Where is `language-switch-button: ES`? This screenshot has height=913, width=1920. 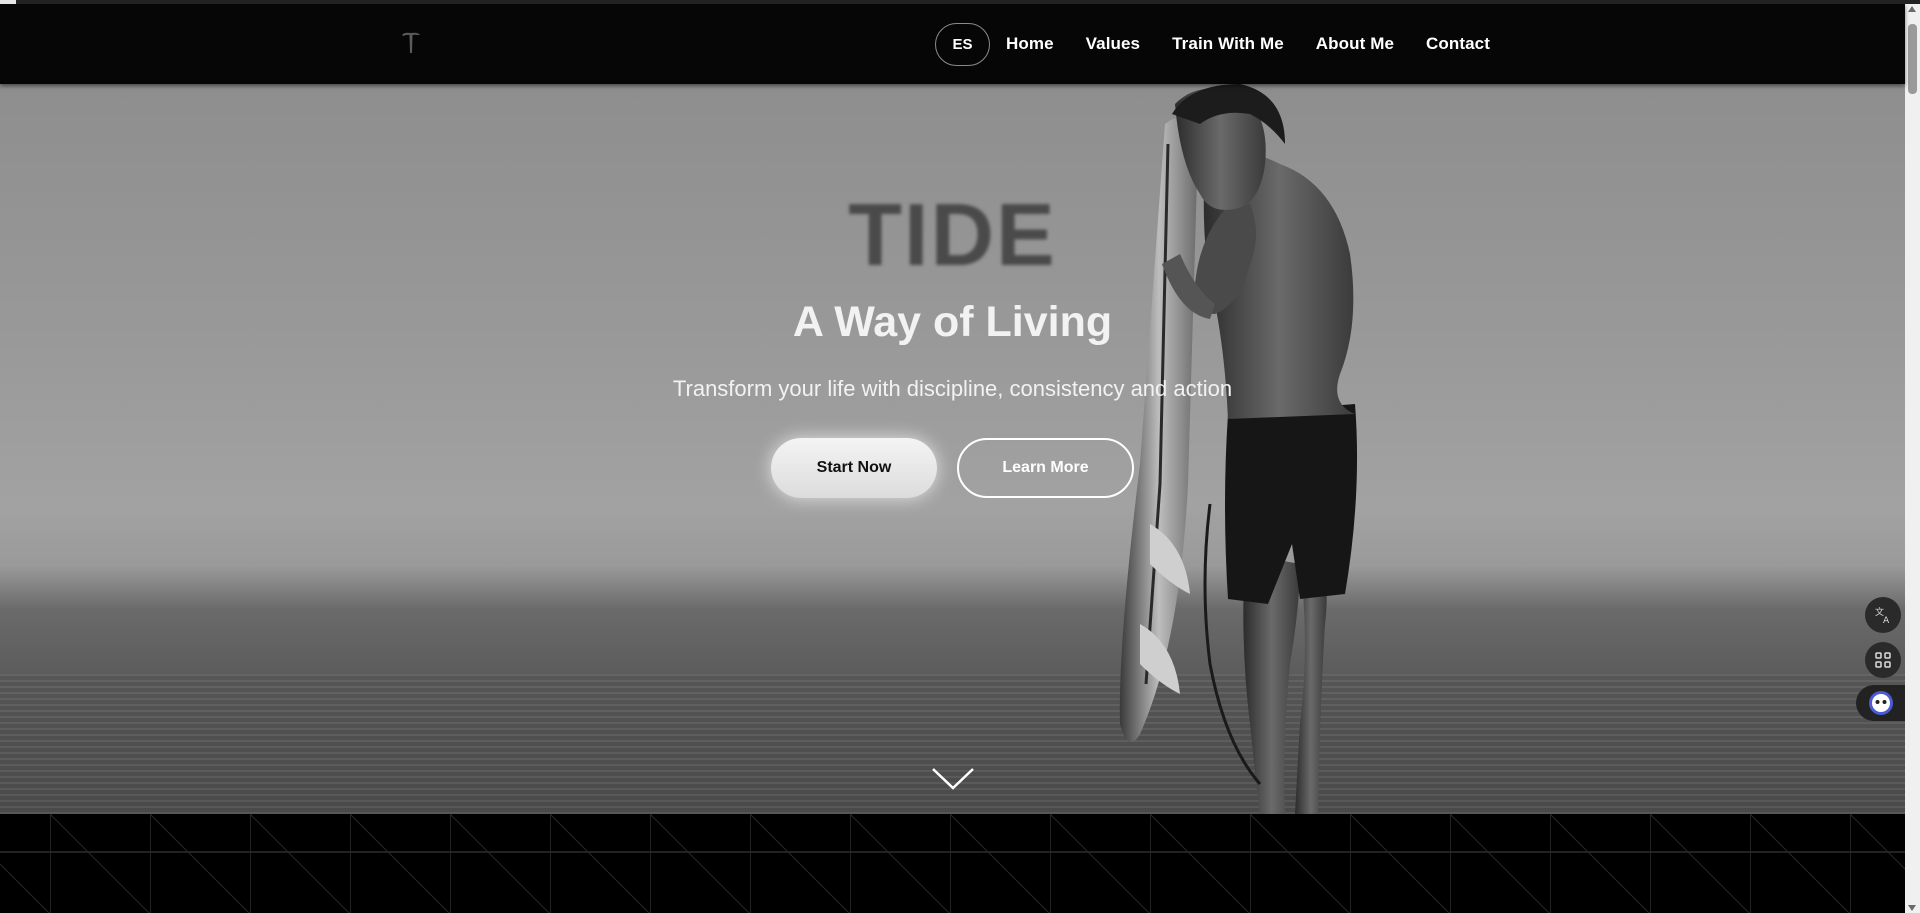
language-switch-button: ES is located at coordinates (962, 44).